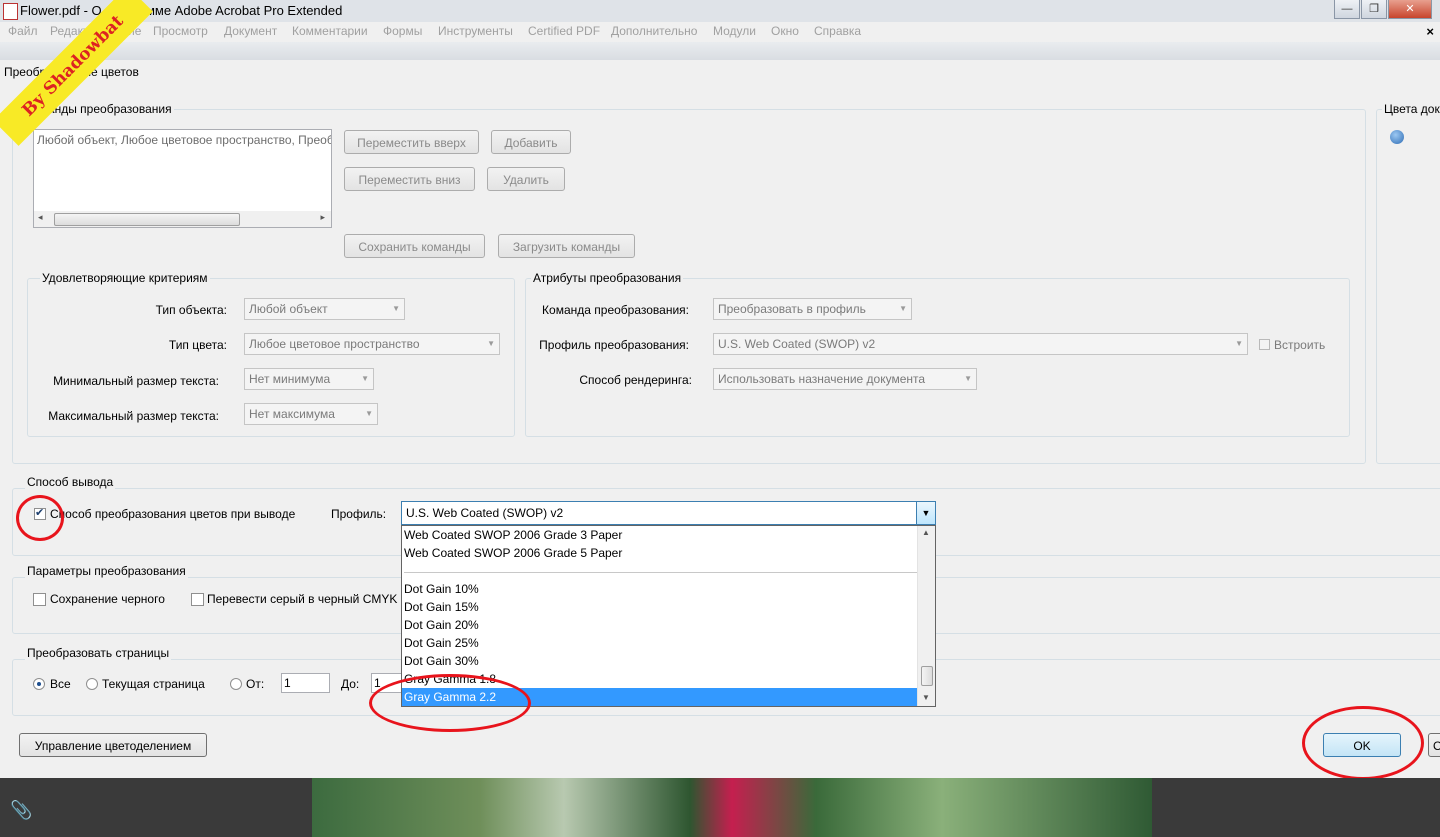  Describe the element at coordinates (660, 572) in the screenshot. I see `list-separator` at that location.